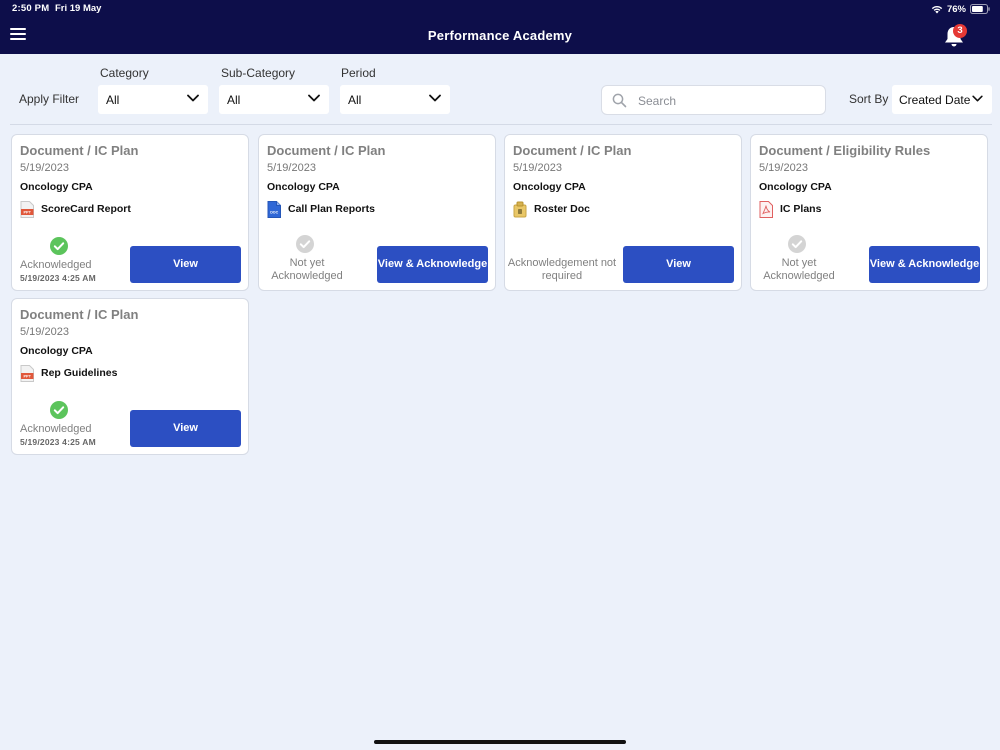 The height and width of the screenshot is (750, 1000). Describe the element at coordinates (86, 209) in the screenshot. I see `file-name: ScoreCard Report` at that location.